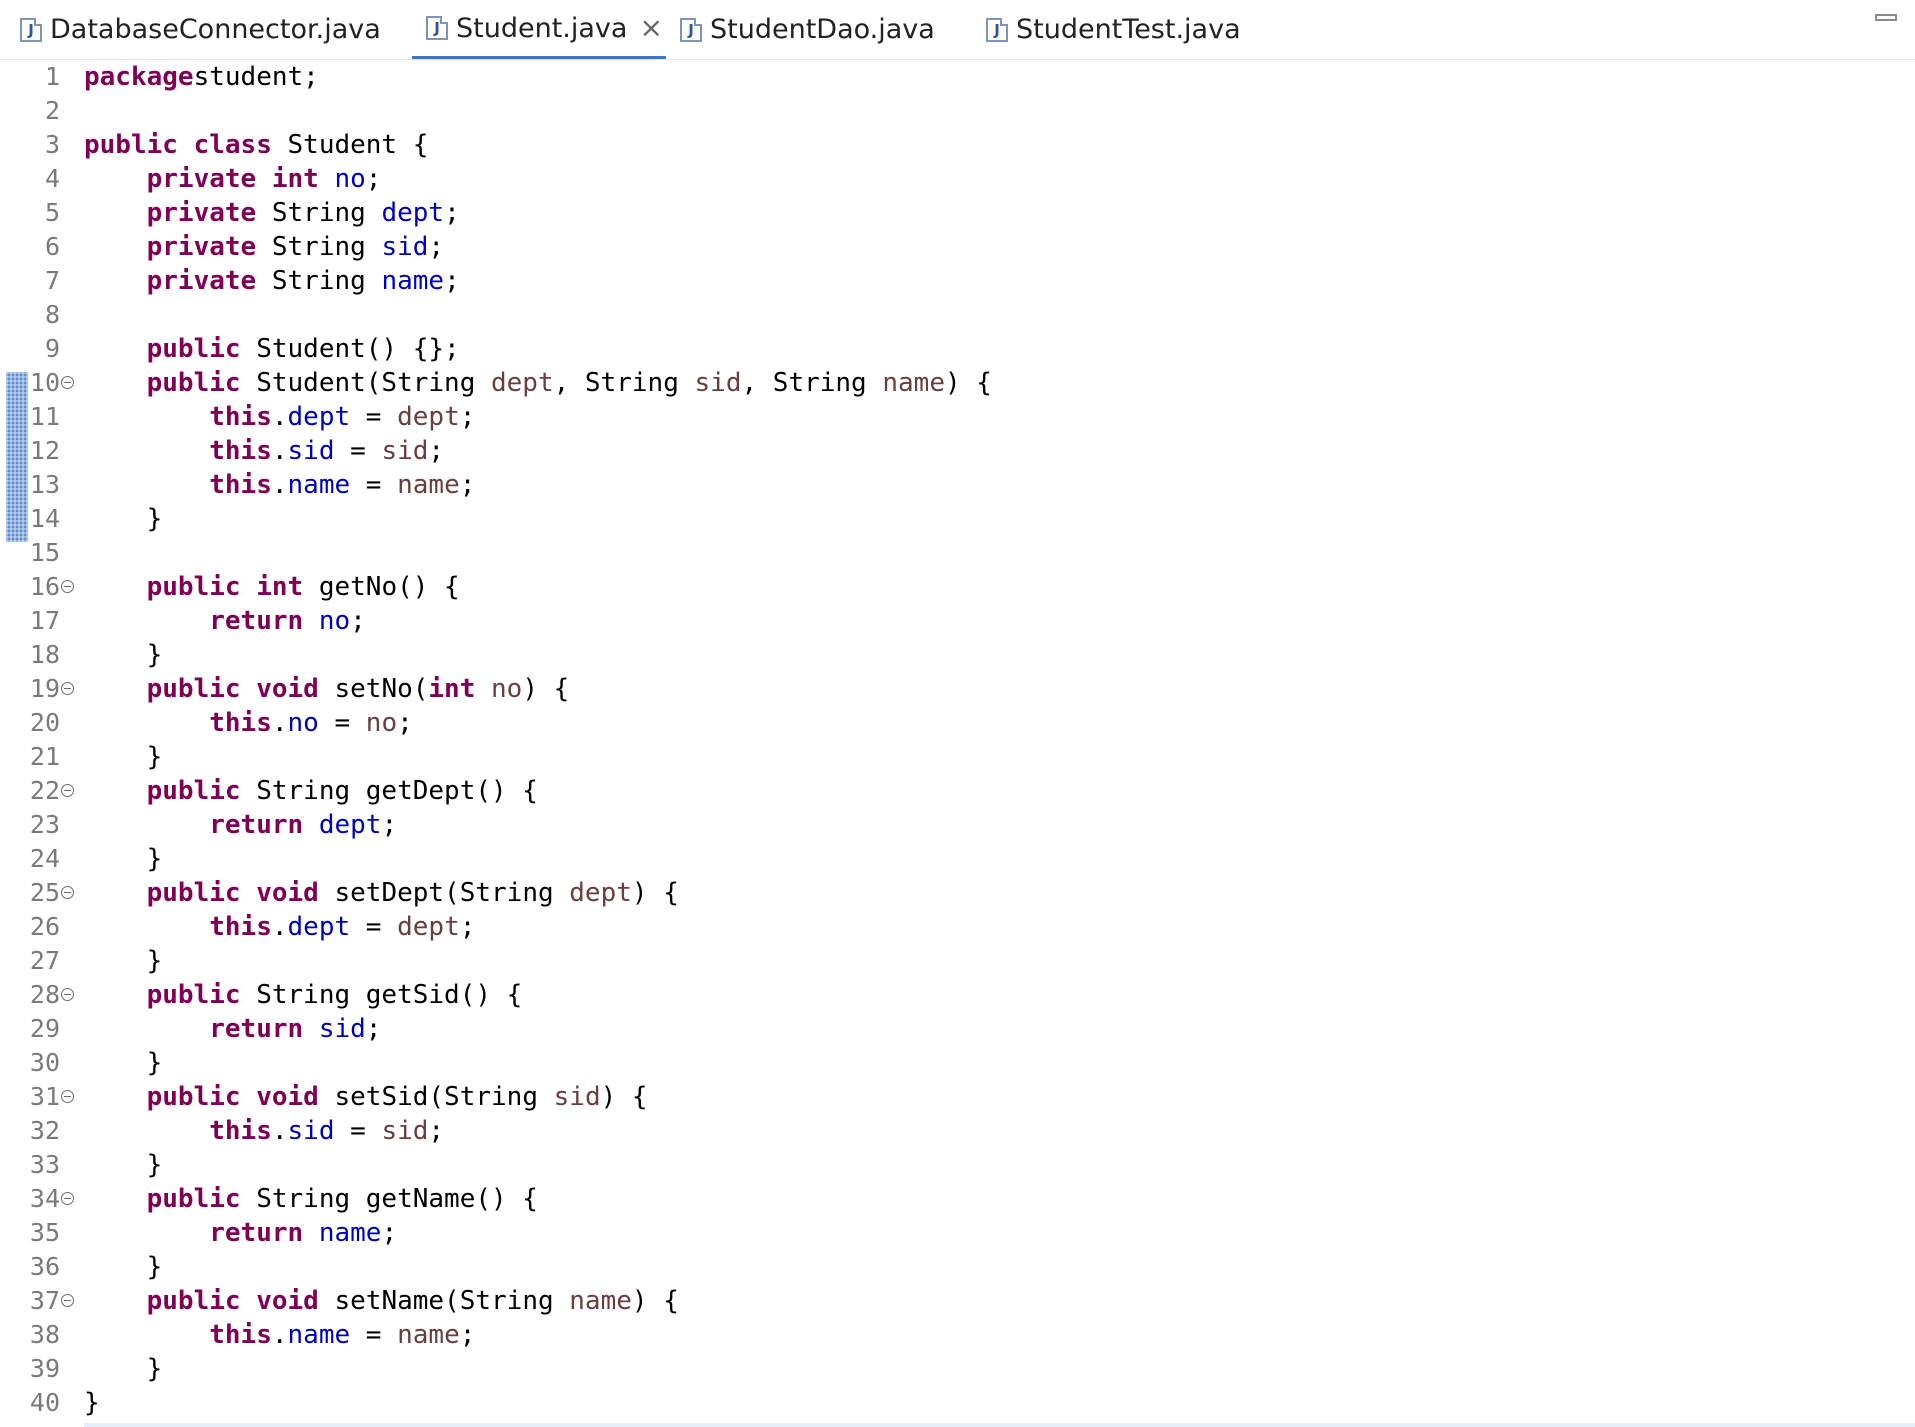 This screenshot has height=1427, width=1915. What do you see at coordinates (957, 1199) in the screenshot?
I see `code-line: 34 public String getName() {` at bounding box center [957, 1199].